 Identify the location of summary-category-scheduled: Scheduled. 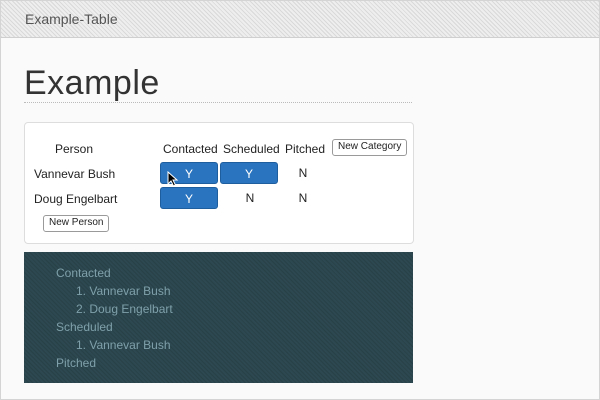
(84, 327).